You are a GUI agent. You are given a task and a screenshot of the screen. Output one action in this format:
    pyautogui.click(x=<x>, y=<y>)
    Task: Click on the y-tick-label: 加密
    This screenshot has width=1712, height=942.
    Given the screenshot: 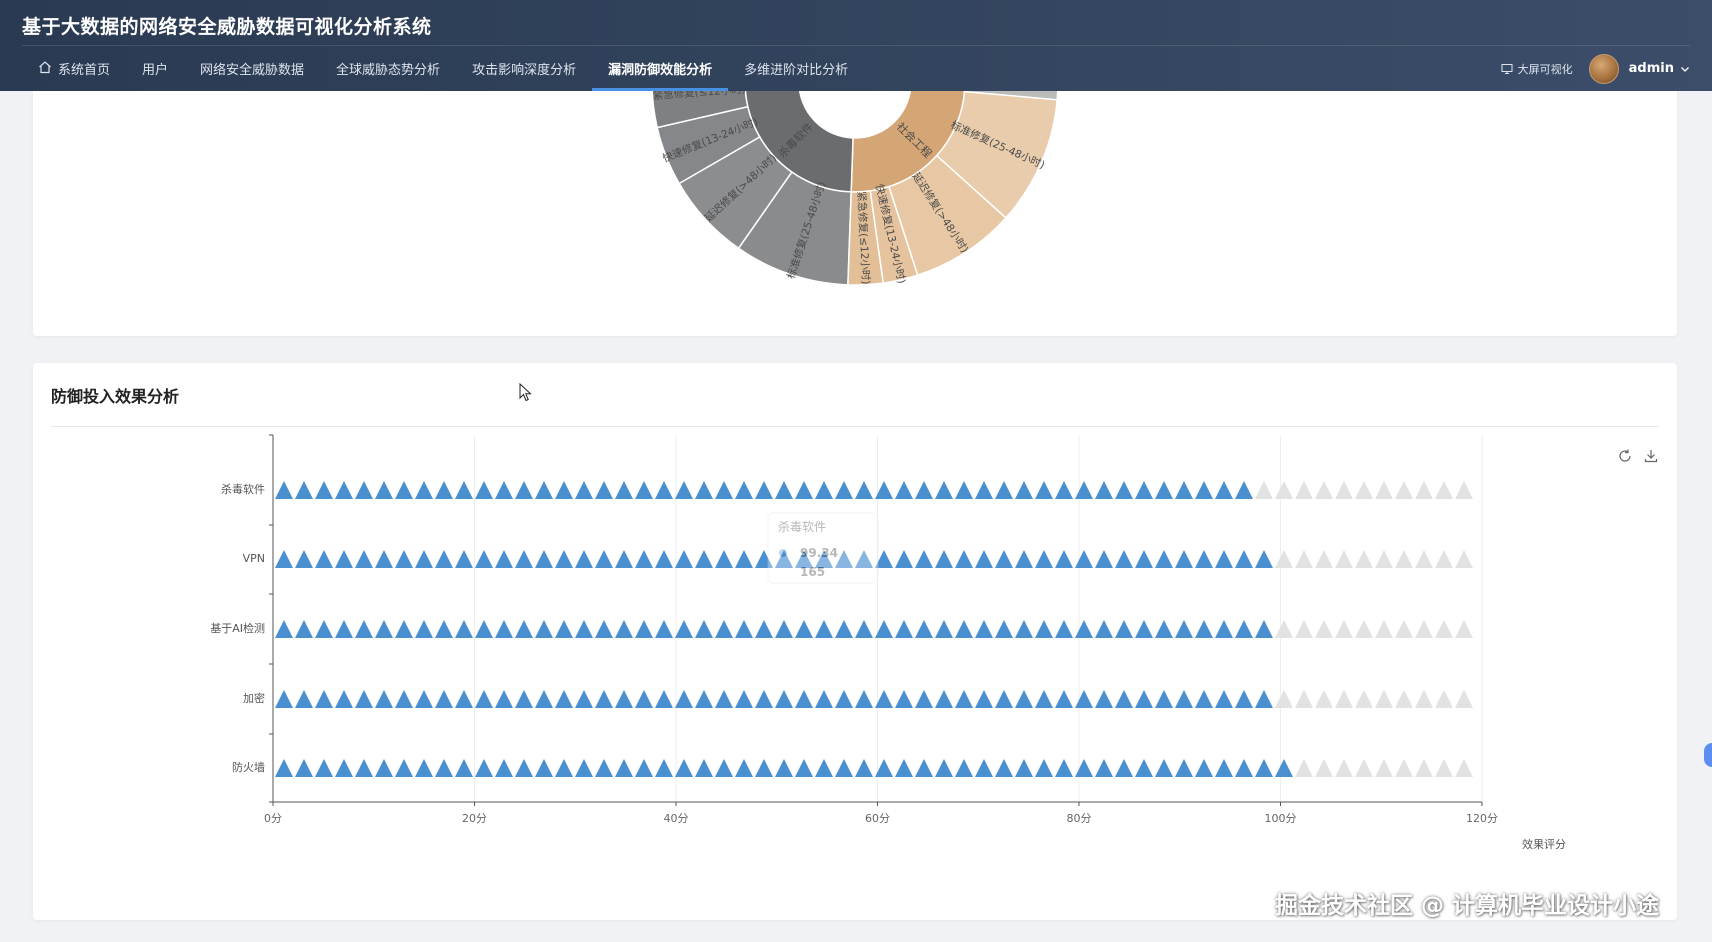 What is the action you would take?
    pyautogui.click(x=254, y=698)
    